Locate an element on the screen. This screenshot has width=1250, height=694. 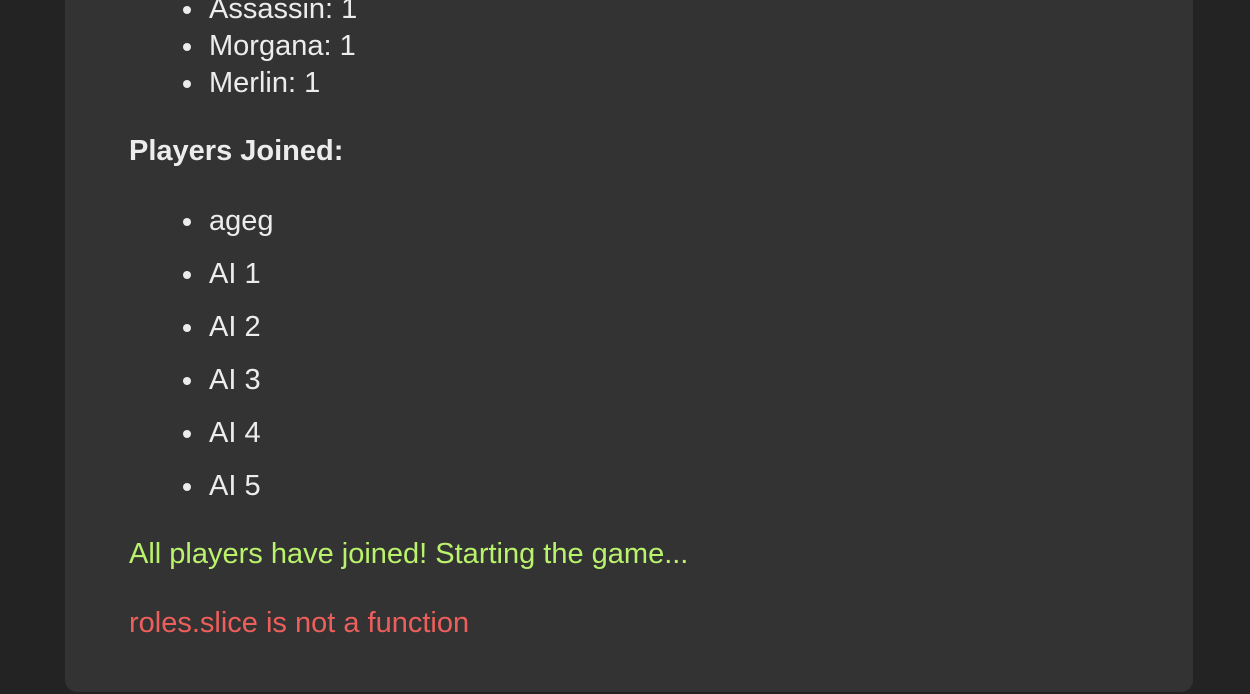
player-item: AI 5 is located at coordinates (222, 486).